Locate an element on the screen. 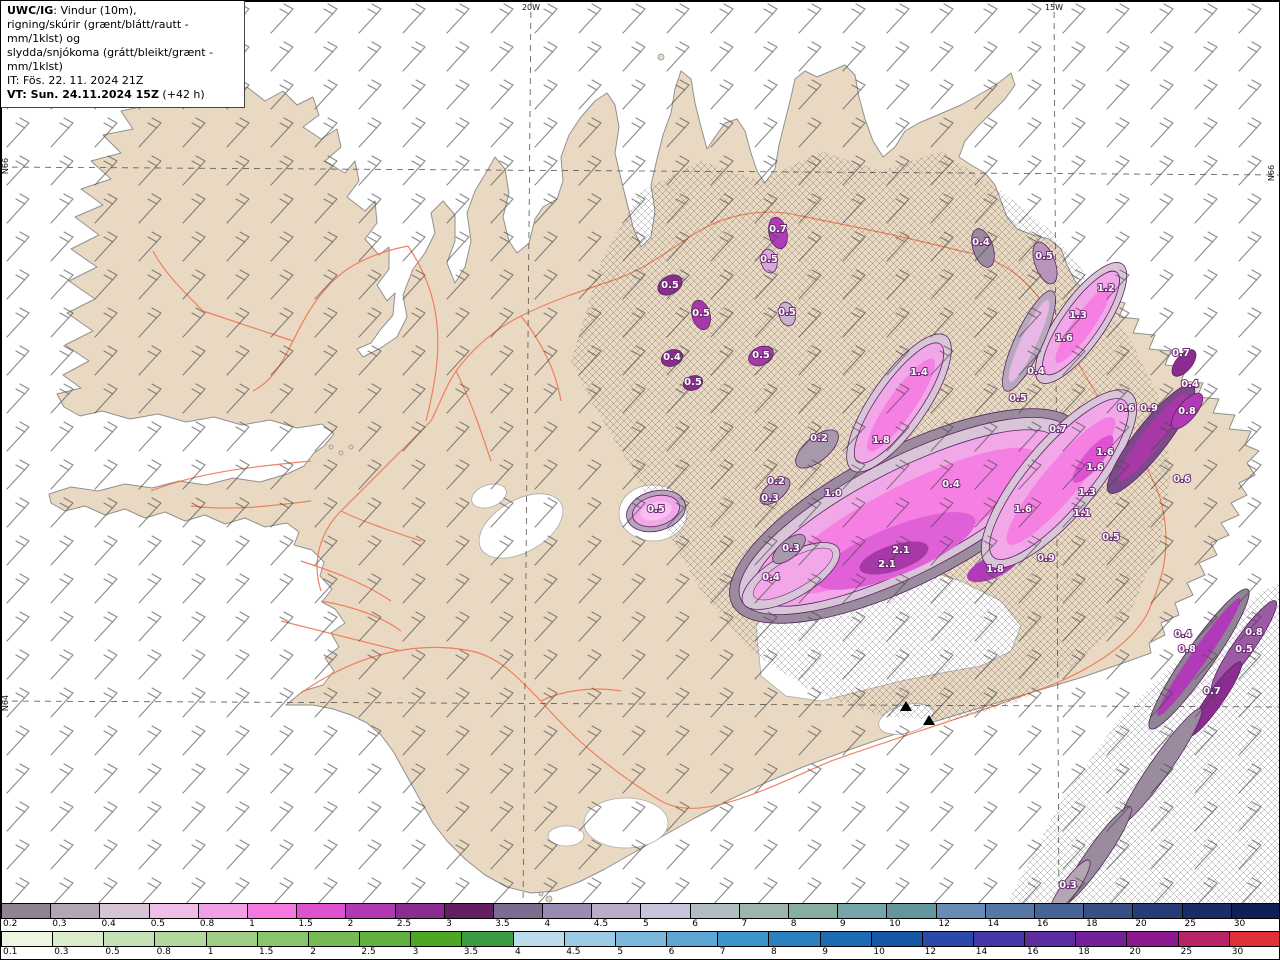  precip-value-label: 1.8 is located at coordinates (881, 440).